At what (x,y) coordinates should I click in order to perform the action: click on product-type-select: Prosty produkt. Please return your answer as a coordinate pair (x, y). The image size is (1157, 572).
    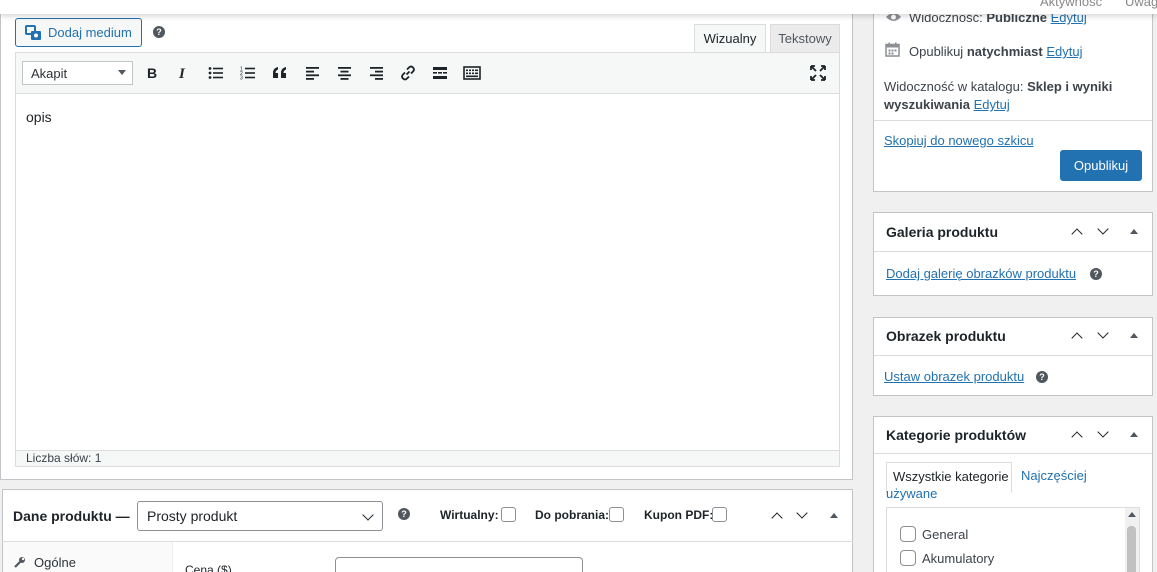
    Looking at the image, I should click on (260, 516).